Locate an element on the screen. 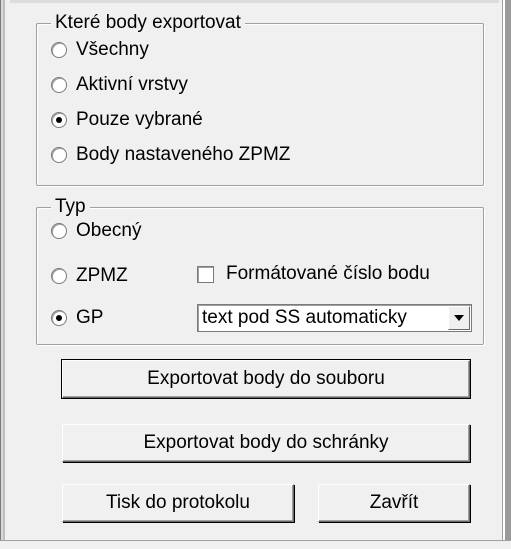 This screenshot has width=511, height=549. radio-zpmz-indicator is located at coordinates (59, 276).